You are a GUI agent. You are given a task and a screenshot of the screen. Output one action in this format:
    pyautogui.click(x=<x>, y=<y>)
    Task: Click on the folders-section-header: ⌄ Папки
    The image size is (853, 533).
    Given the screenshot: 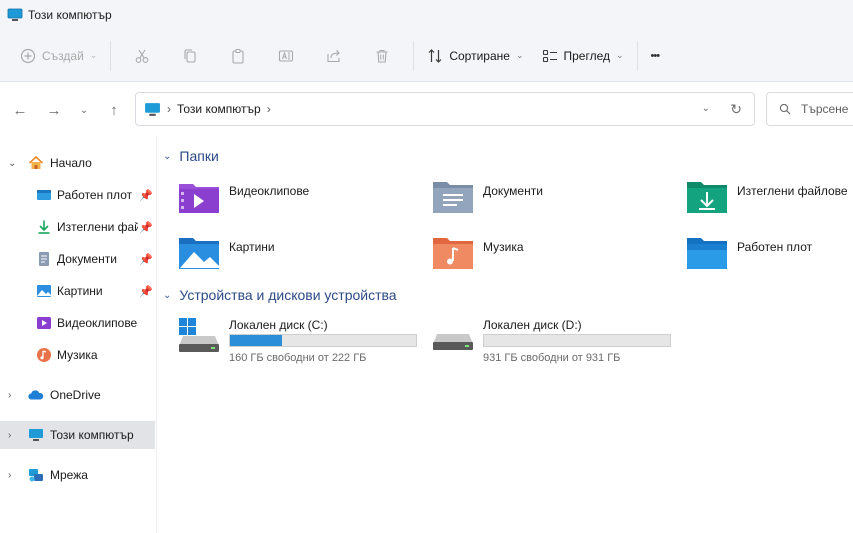 What is the action you would take?
    pyautogui.click(x=191, y=156)
    